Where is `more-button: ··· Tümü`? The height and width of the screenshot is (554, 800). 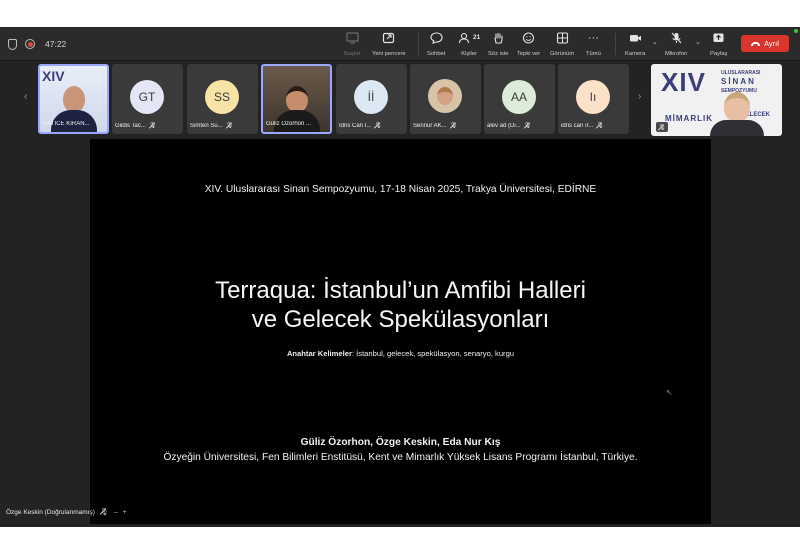 more-button: ··· Tümü is located at coordinates (593, 44).